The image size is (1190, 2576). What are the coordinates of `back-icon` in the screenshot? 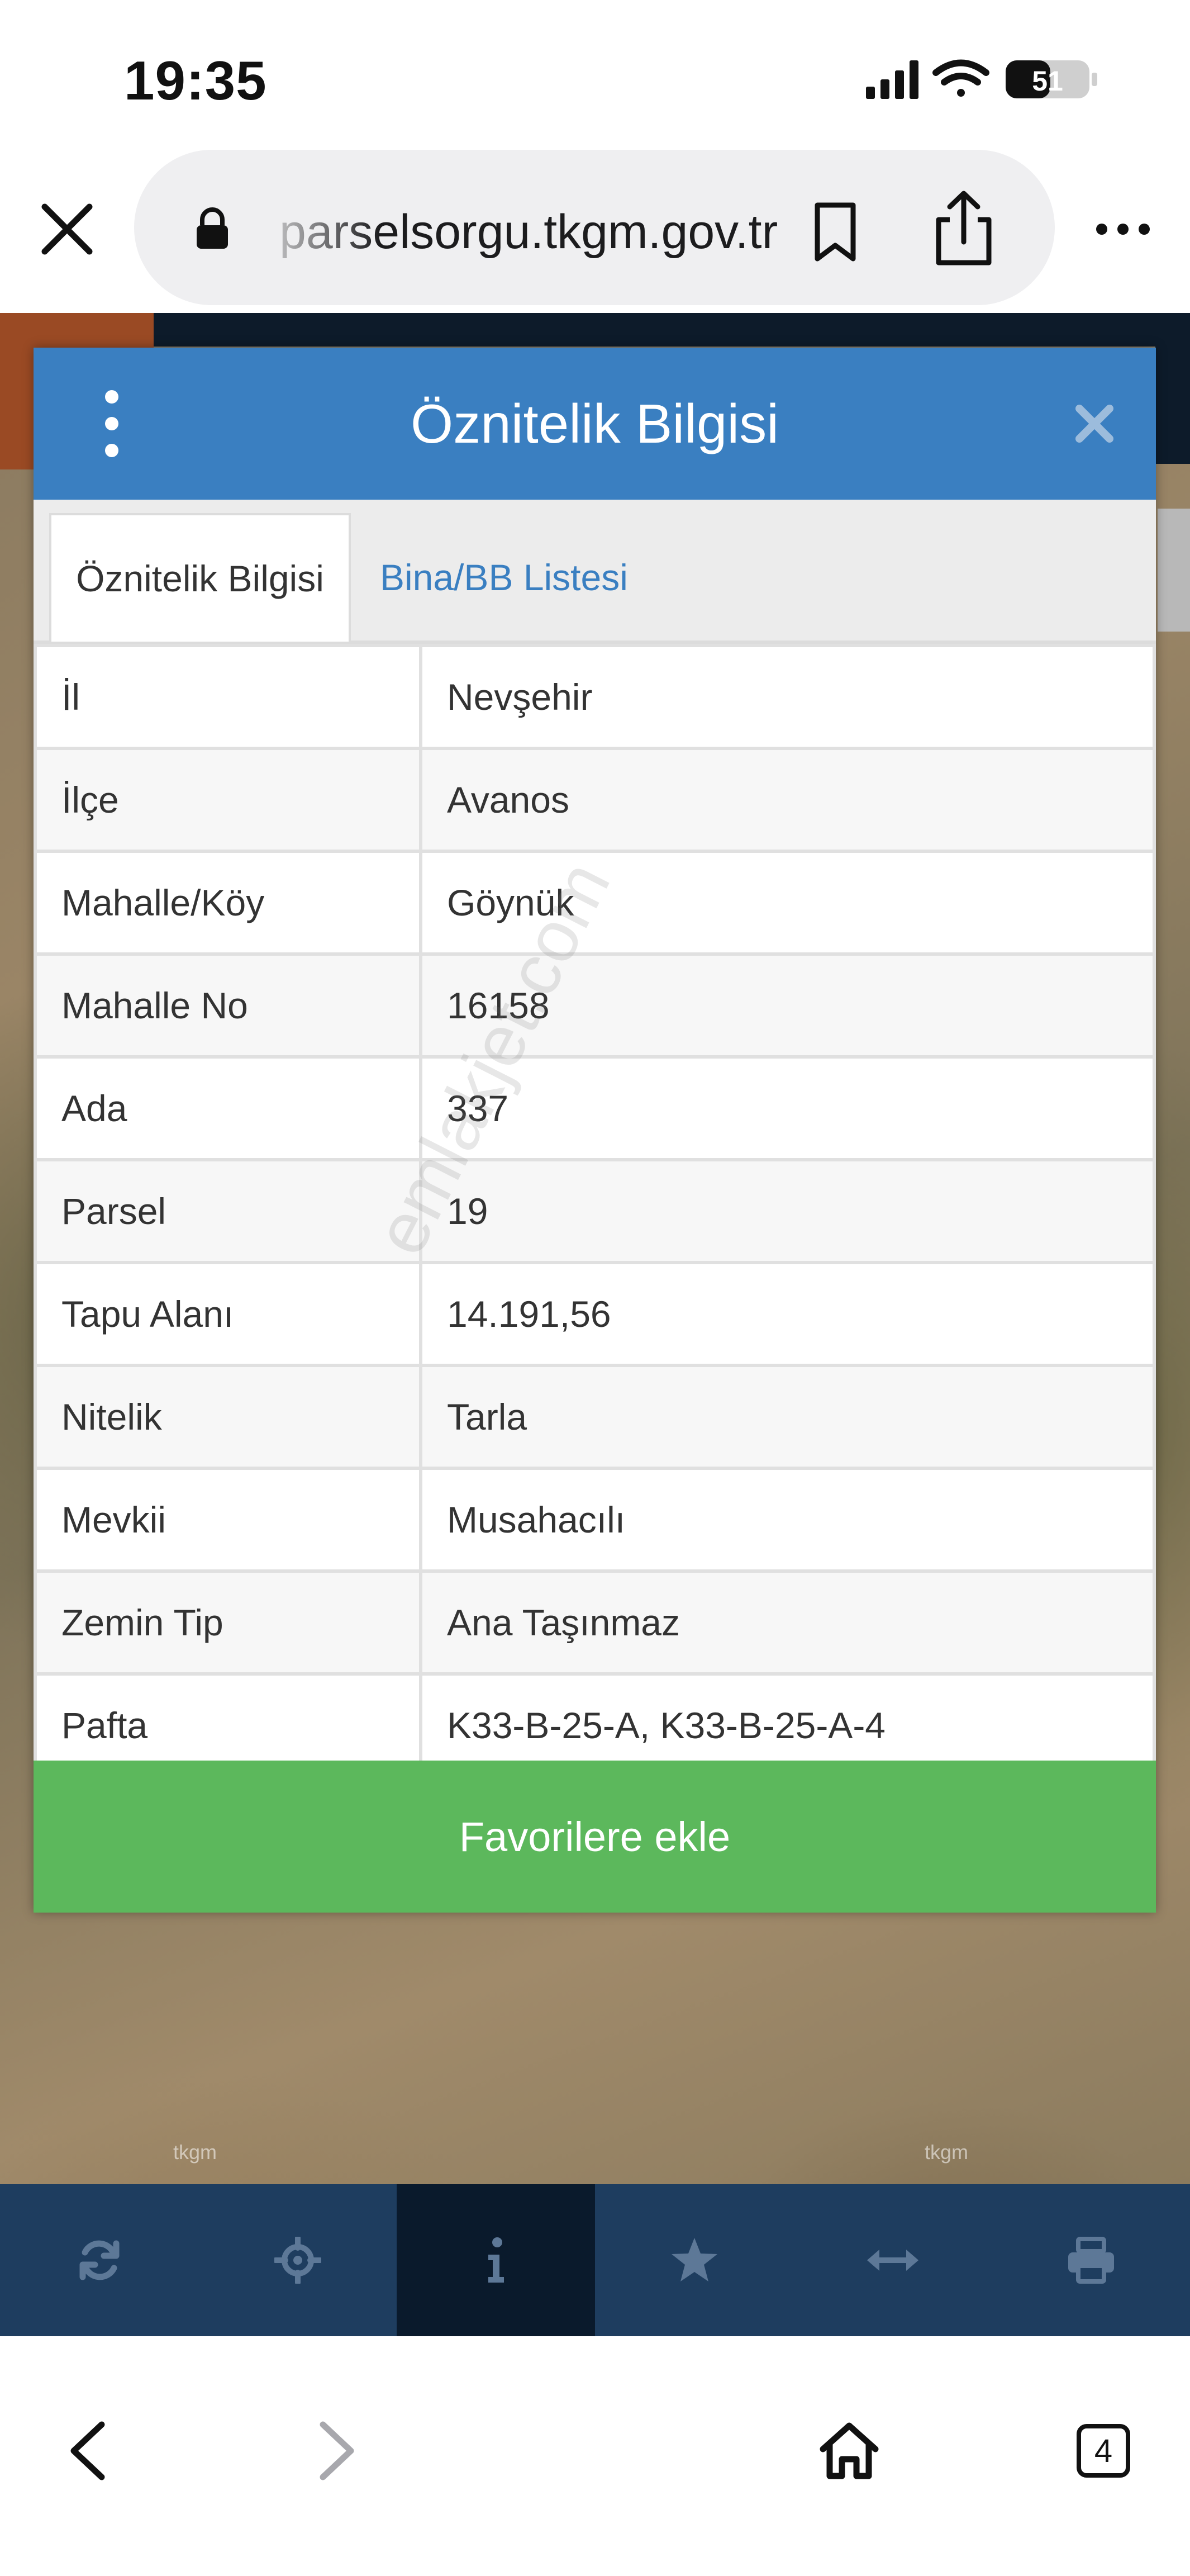 It's located at (87, 2450).